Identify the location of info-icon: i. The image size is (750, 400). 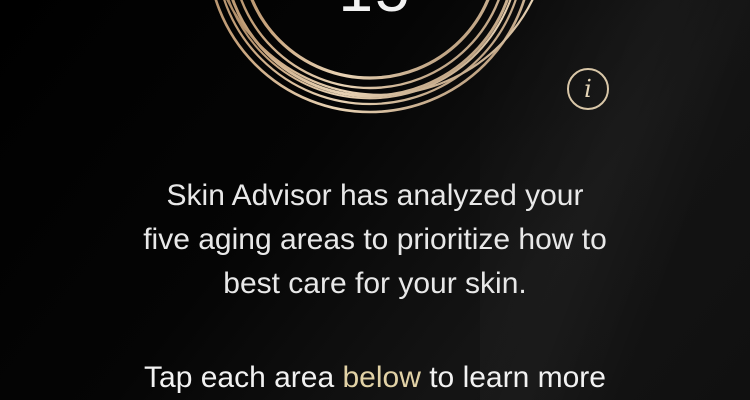
(588, 89).